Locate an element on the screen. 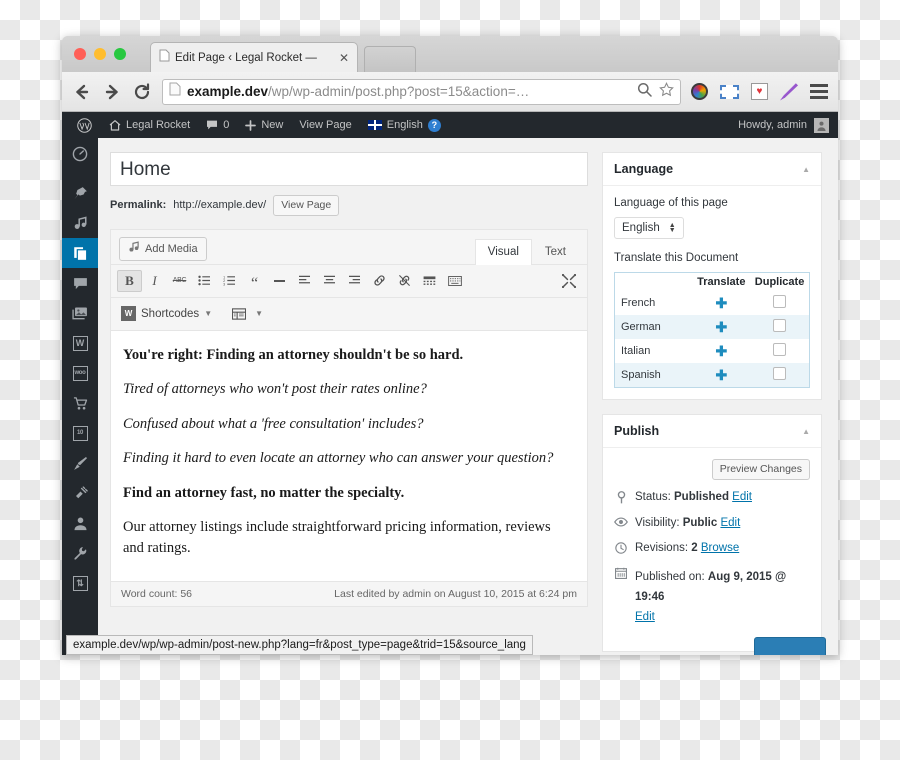 The image size is (900, 760). blockquote-icon: “ is located at coordinates (254, 281).